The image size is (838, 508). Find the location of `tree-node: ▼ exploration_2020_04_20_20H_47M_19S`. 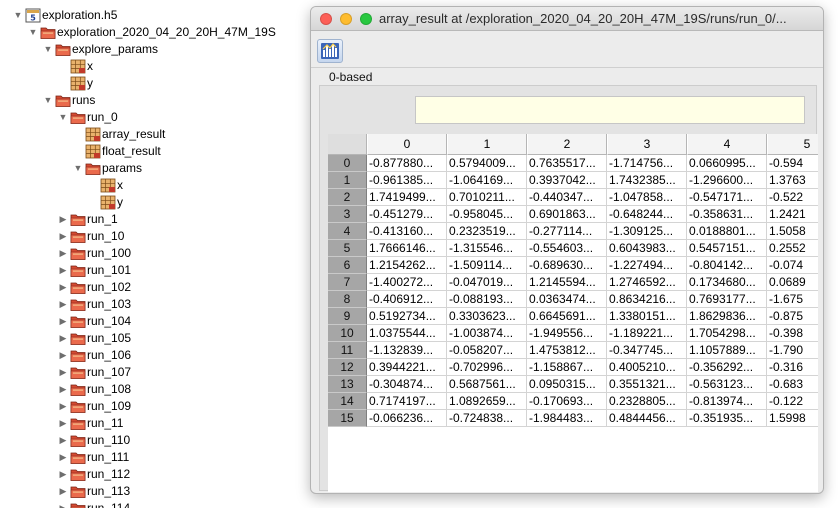

tree-node: ▼ exploration_2020_04_20_20H_47M_19S is located at coordinates (160, 32).